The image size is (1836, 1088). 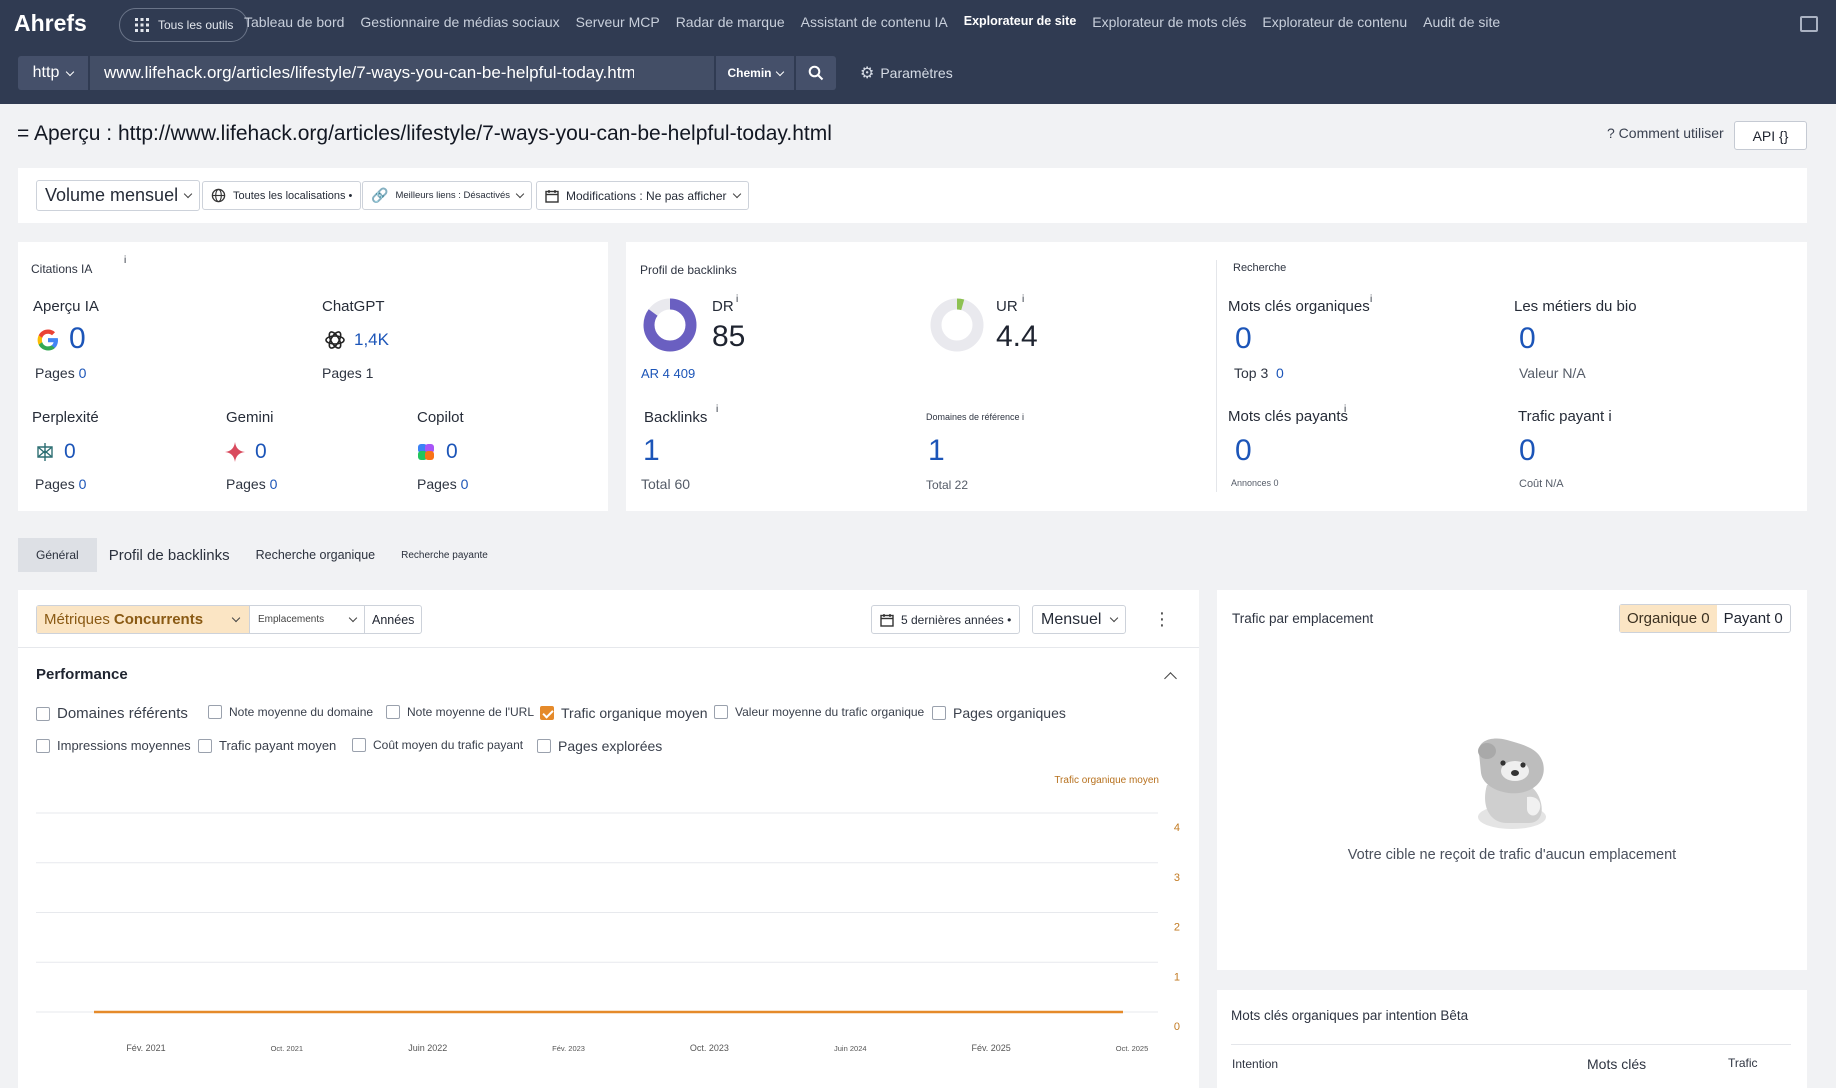 What do you see at coordinates (158, 619) in the screenshot?
I see `metric-select-value: Concurrents` at bounding box center [158, 619].